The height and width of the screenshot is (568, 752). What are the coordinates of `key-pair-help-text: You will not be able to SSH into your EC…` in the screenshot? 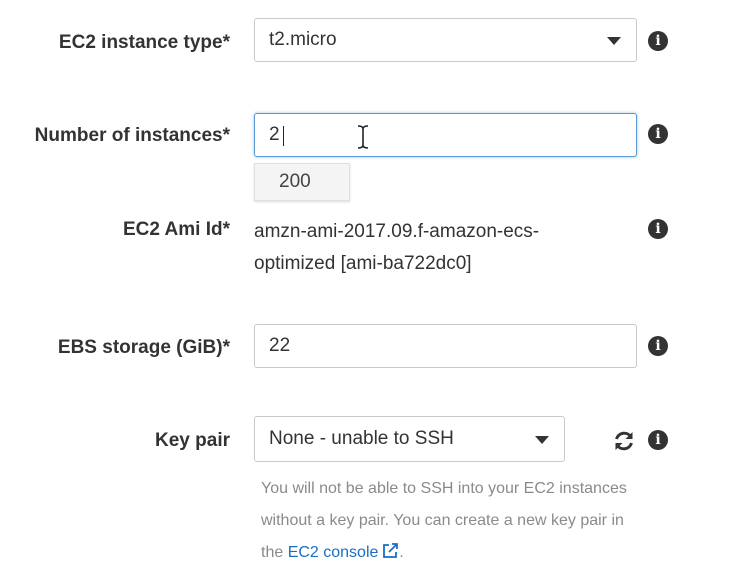 It's located at (451, 520).